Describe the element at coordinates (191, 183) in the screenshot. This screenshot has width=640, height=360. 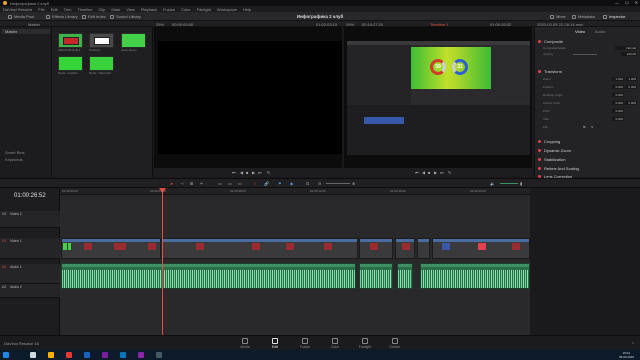
I see `dynamic-trim-icon: ⊞` at that location.